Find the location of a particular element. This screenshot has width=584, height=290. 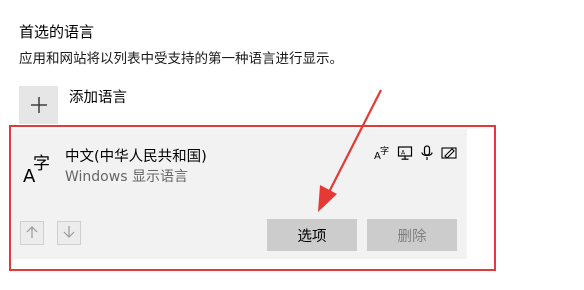

icon-glyph-zi: 字 is located at coordinates (41, 164).